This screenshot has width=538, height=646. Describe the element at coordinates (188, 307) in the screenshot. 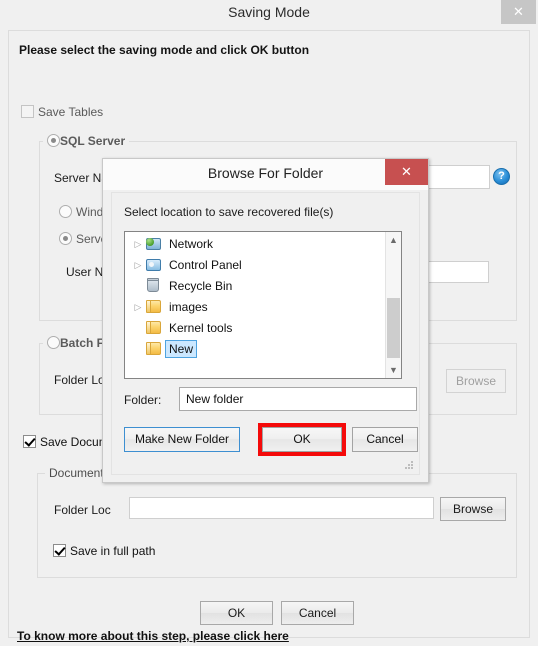

I see `tree-item-label: images` at that location.